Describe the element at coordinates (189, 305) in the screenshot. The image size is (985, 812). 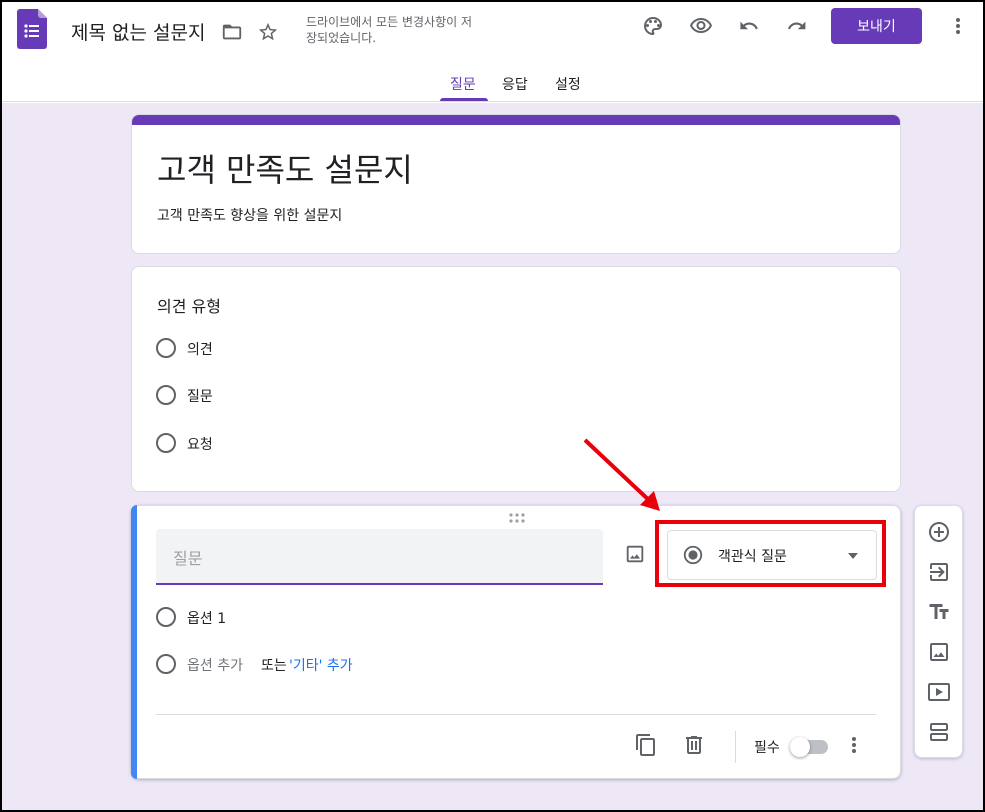
I see `question-title: 의견 유형` at that location.